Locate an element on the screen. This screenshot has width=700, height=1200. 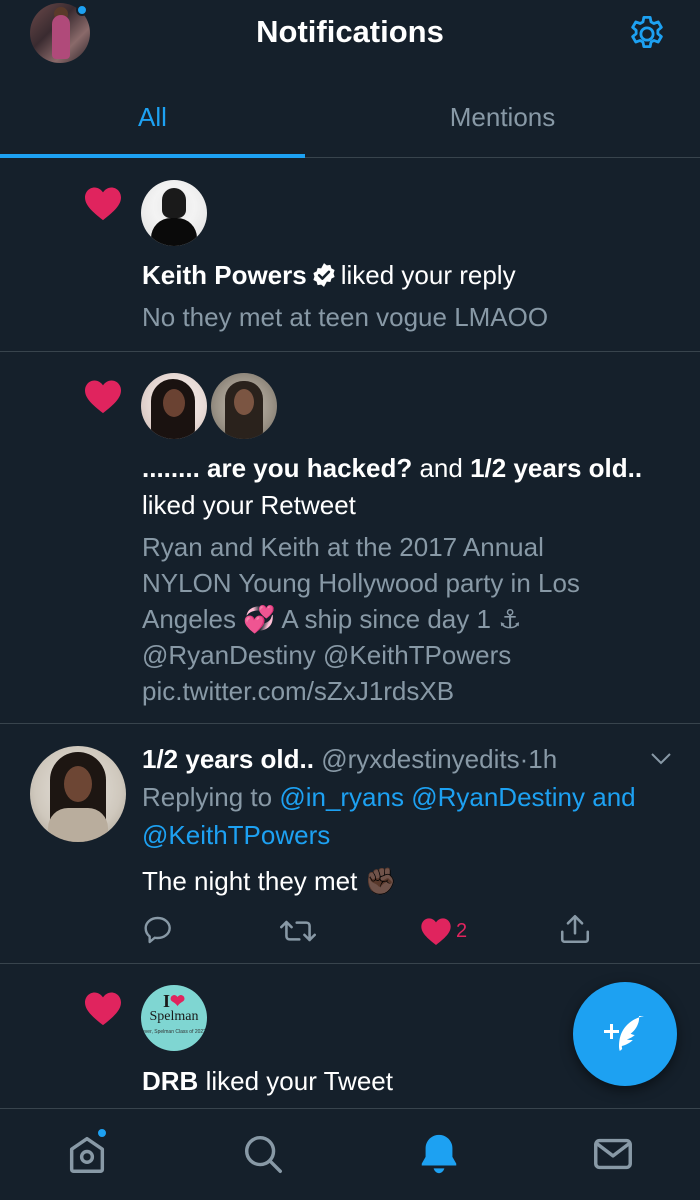
avatar-reply-author is located at coordinates (78, 794).